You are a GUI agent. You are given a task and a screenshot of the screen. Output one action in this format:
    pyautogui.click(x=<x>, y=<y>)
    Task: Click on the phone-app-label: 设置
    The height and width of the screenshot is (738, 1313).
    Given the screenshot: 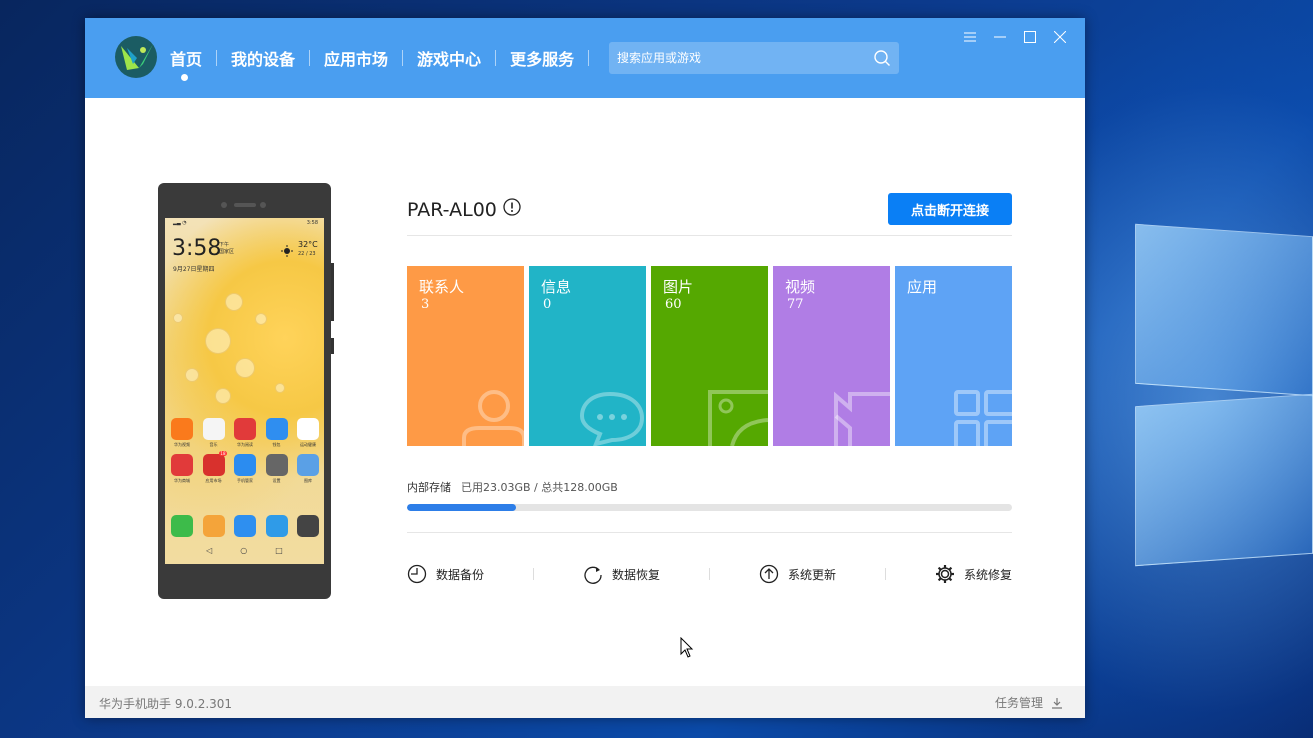 What is the action you would take?
    pyautogui.click(x=276, y=480)
    